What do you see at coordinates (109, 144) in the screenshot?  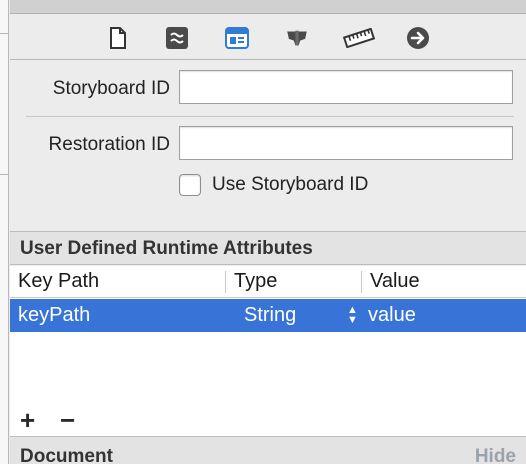 I see `restoration-id-label: Restoration ID` at bounding box center [109, 144].